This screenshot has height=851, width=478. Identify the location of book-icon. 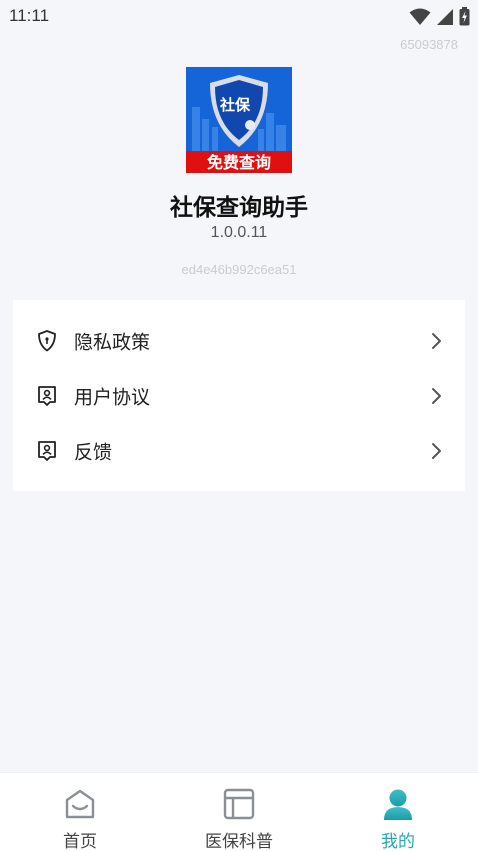
(239, 804).